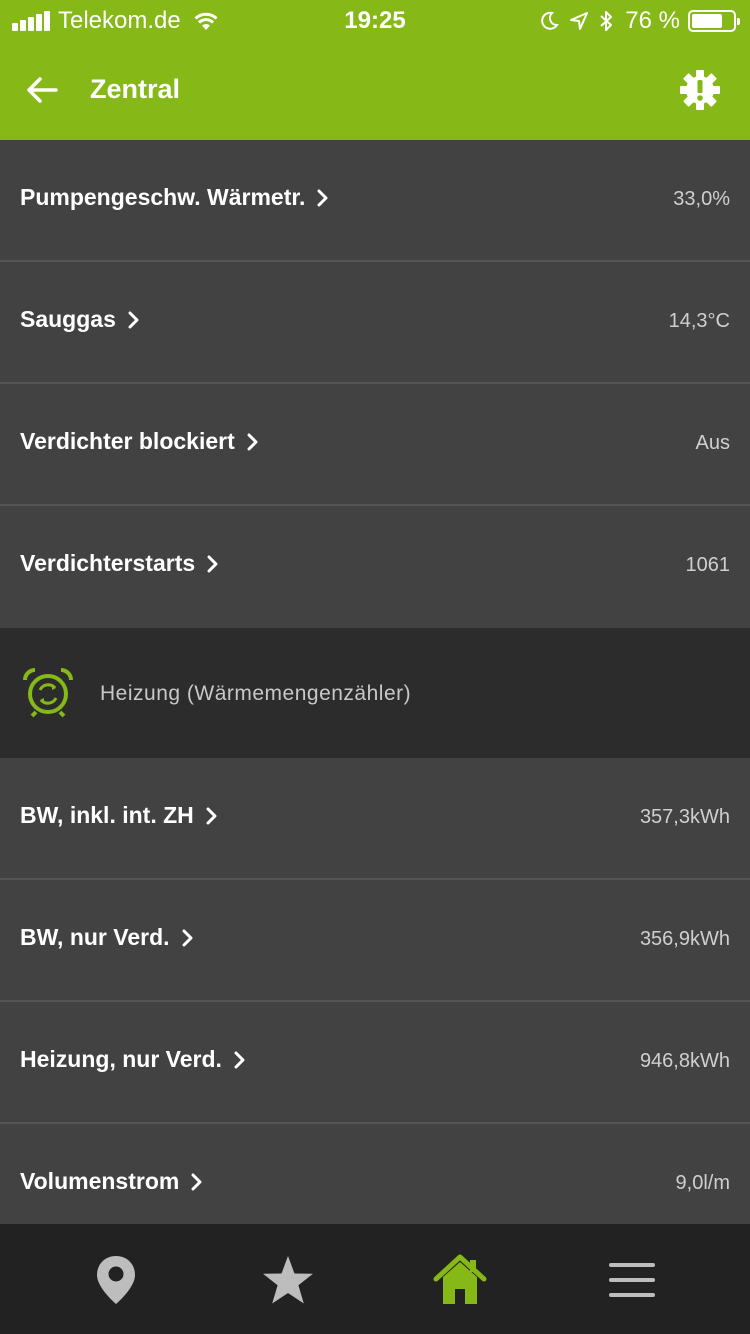 This screenshot has height=1334, width=750. What do you see at coordinates (135, 89) in the screenshot?
I see `page-title: Zentral` at bounding box center [135, 89].